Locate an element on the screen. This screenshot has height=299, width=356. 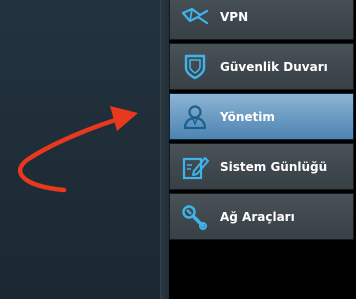
menu-item-label: VPN is located at coordinates (234, 16).